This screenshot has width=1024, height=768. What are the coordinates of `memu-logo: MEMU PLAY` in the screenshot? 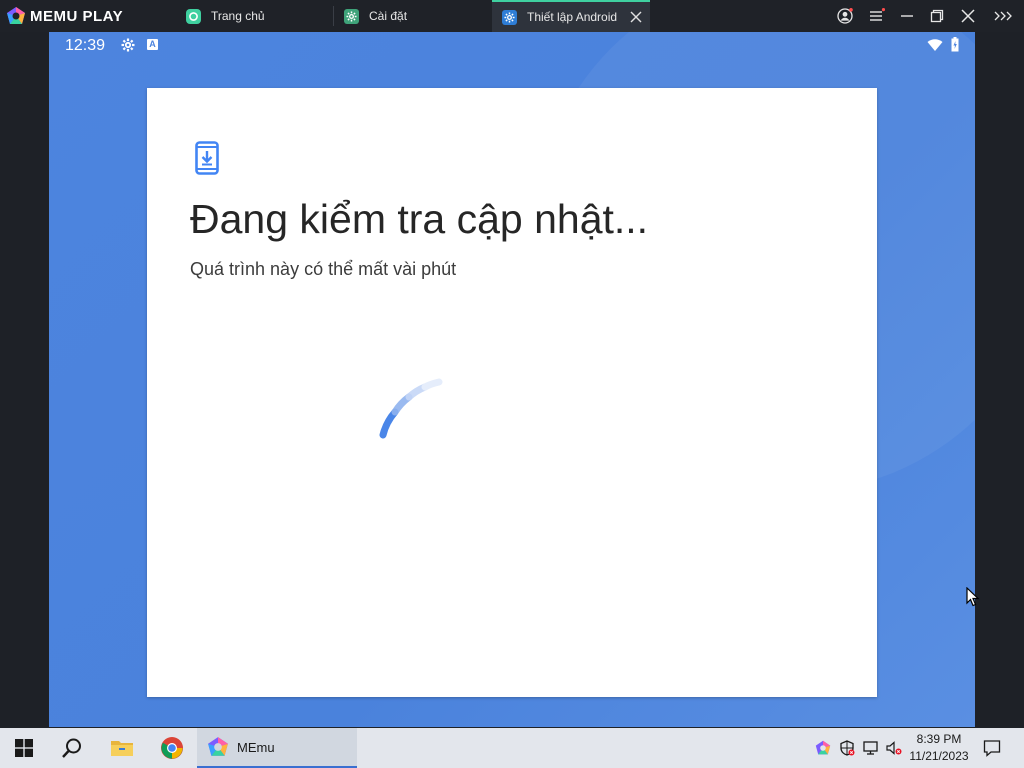 It's located at (64, 16).